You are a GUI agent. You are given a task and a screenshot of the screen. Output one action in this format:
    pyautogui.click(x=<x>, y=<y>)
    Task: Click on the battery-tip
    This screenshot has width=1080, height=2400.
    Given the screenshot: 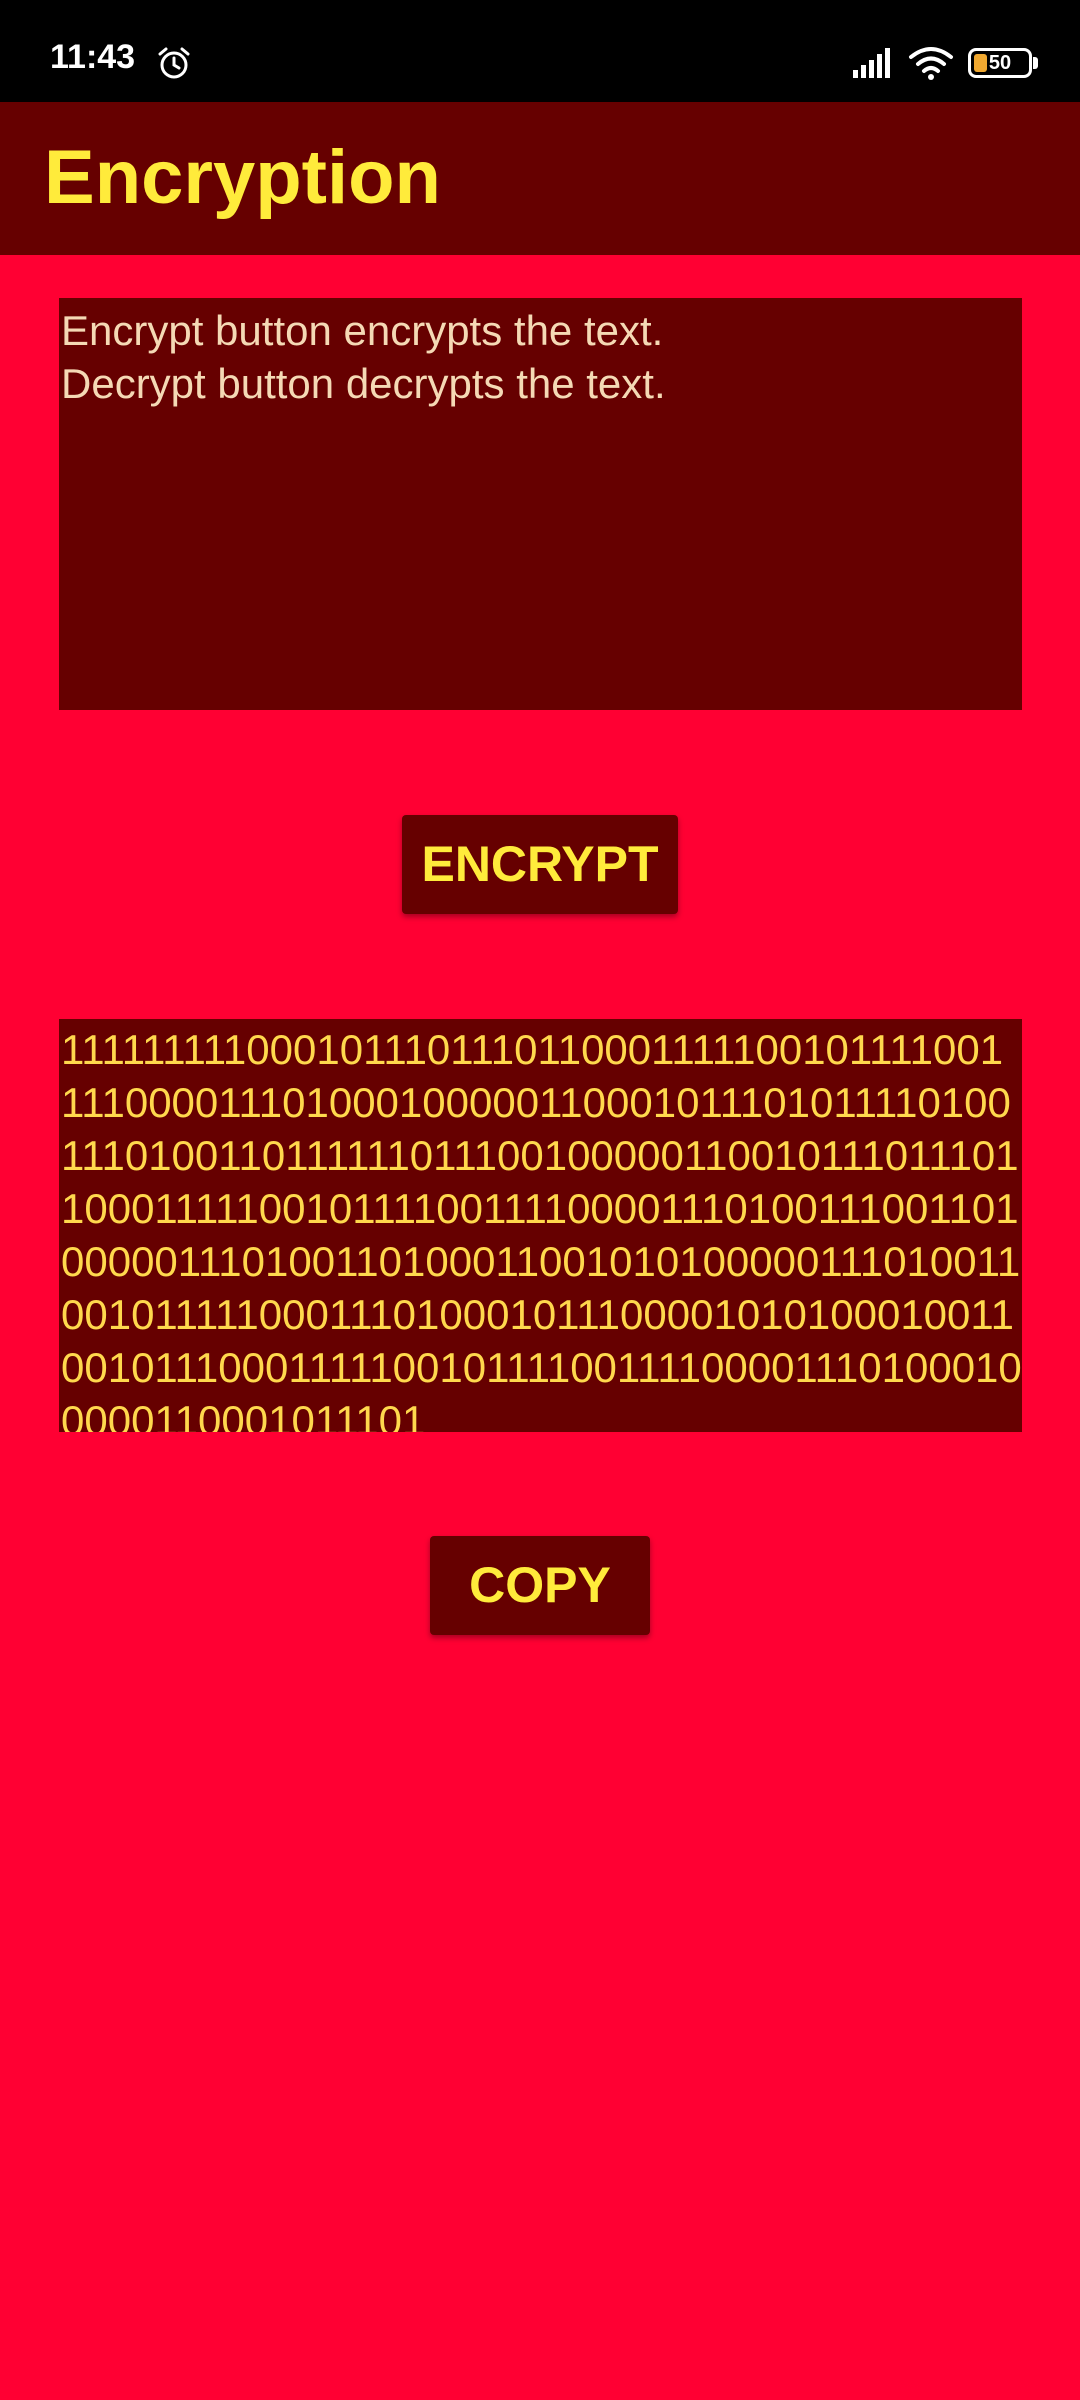 What is the action you would take?
    pyautogui.click(x=1035, y=63)
    